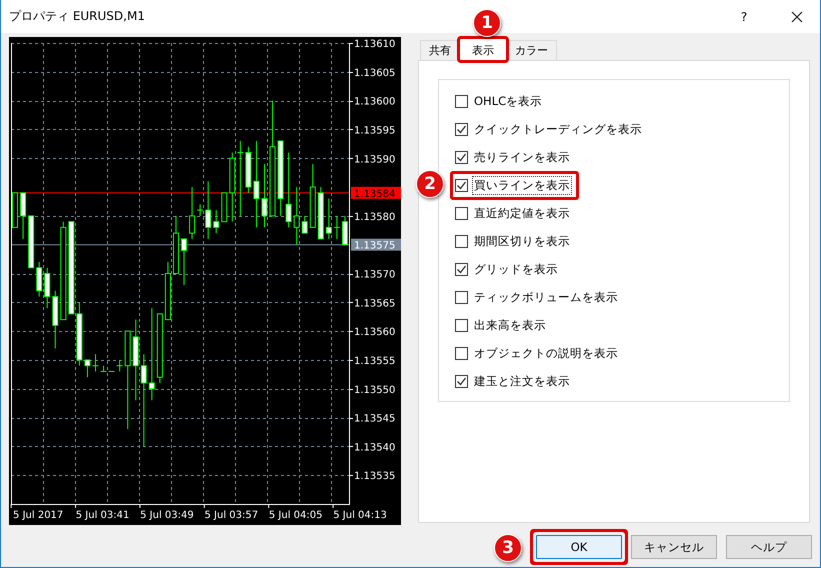 The width and height of the screenshot is (821, 568). I want to click on price-label: 1.13535, so click(375, 476).